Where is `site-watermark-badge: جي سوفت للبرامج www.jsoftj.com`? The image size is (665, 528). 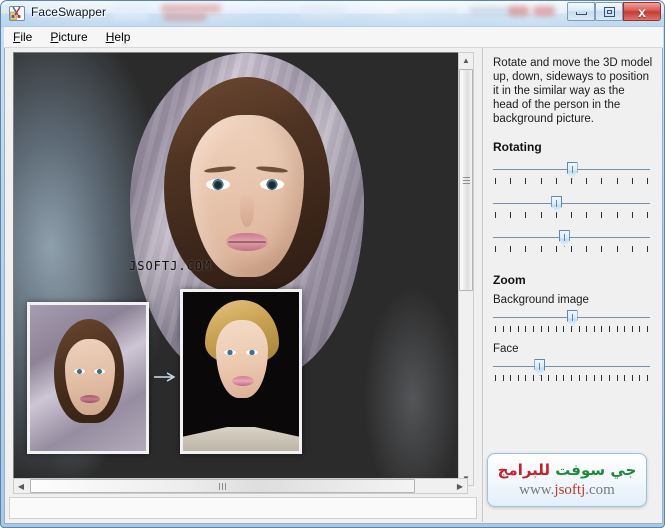 site-watermark-badge: جي سوفت للبرامج www.jsoftj.com is located at coordinates (567, 480).